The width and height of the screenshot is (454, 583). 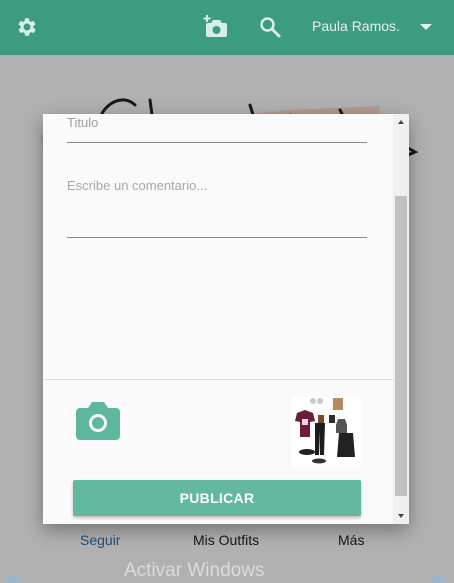 I want to click on user-menu: Paula Ramos., so click(x=356, y=26).